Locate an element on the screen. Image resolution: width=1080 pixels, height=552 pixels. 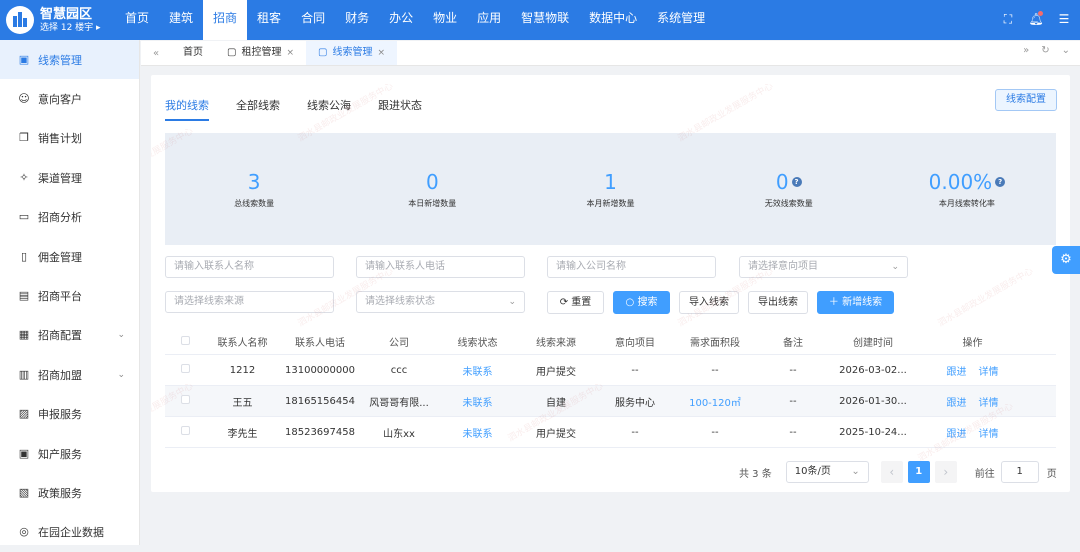
add-clue-button: ＋ 新增线索 is located at coordinates (855, 302).